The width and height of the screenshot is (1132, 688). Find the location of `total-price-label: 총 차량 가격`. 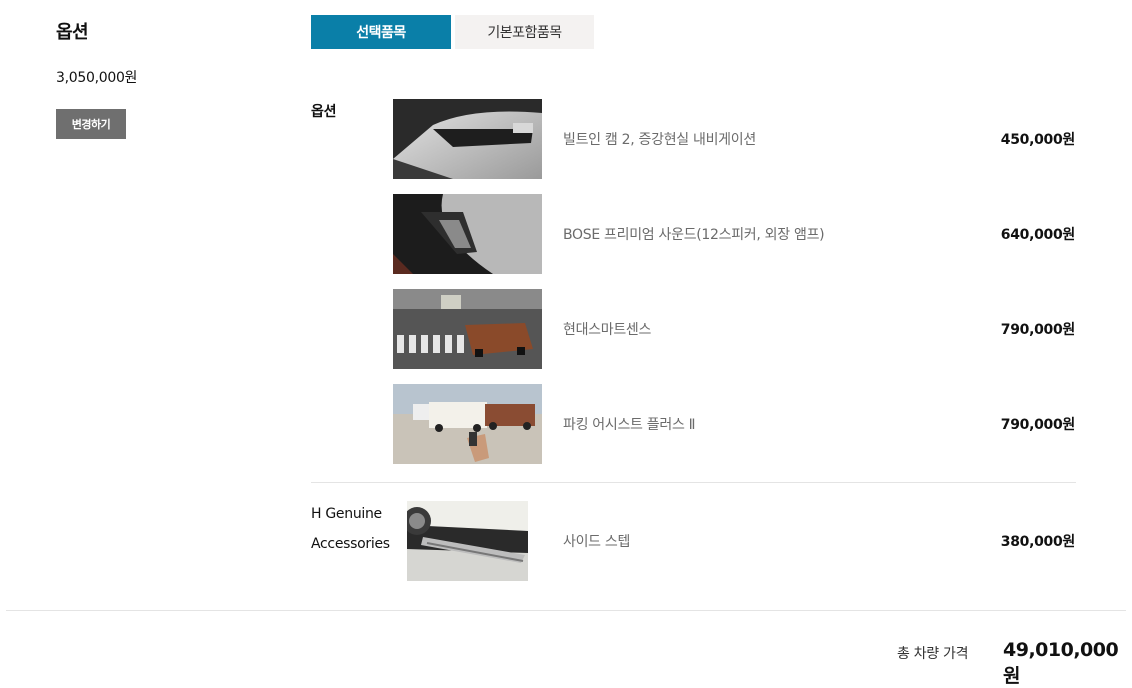

total-price-label: 총 차량 가격 is located at coordinates (933, 654).